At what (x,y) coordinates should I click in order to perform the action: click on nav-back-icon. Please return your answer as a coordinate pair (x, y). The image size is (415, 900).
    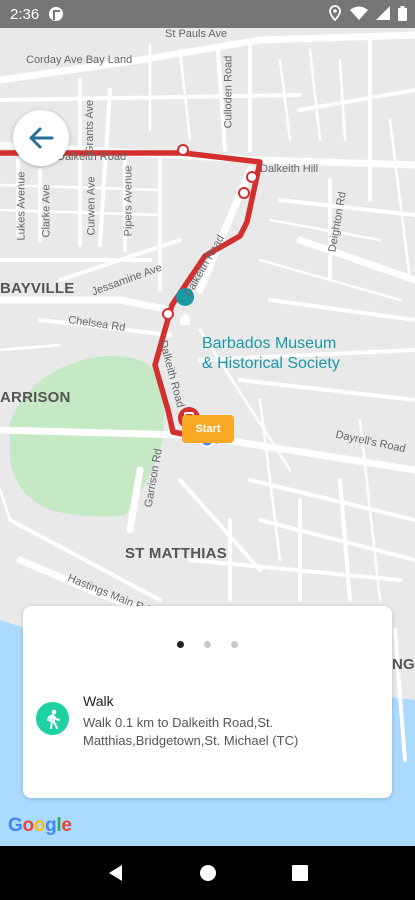
    Looking at the image, I should click on (116, 873).